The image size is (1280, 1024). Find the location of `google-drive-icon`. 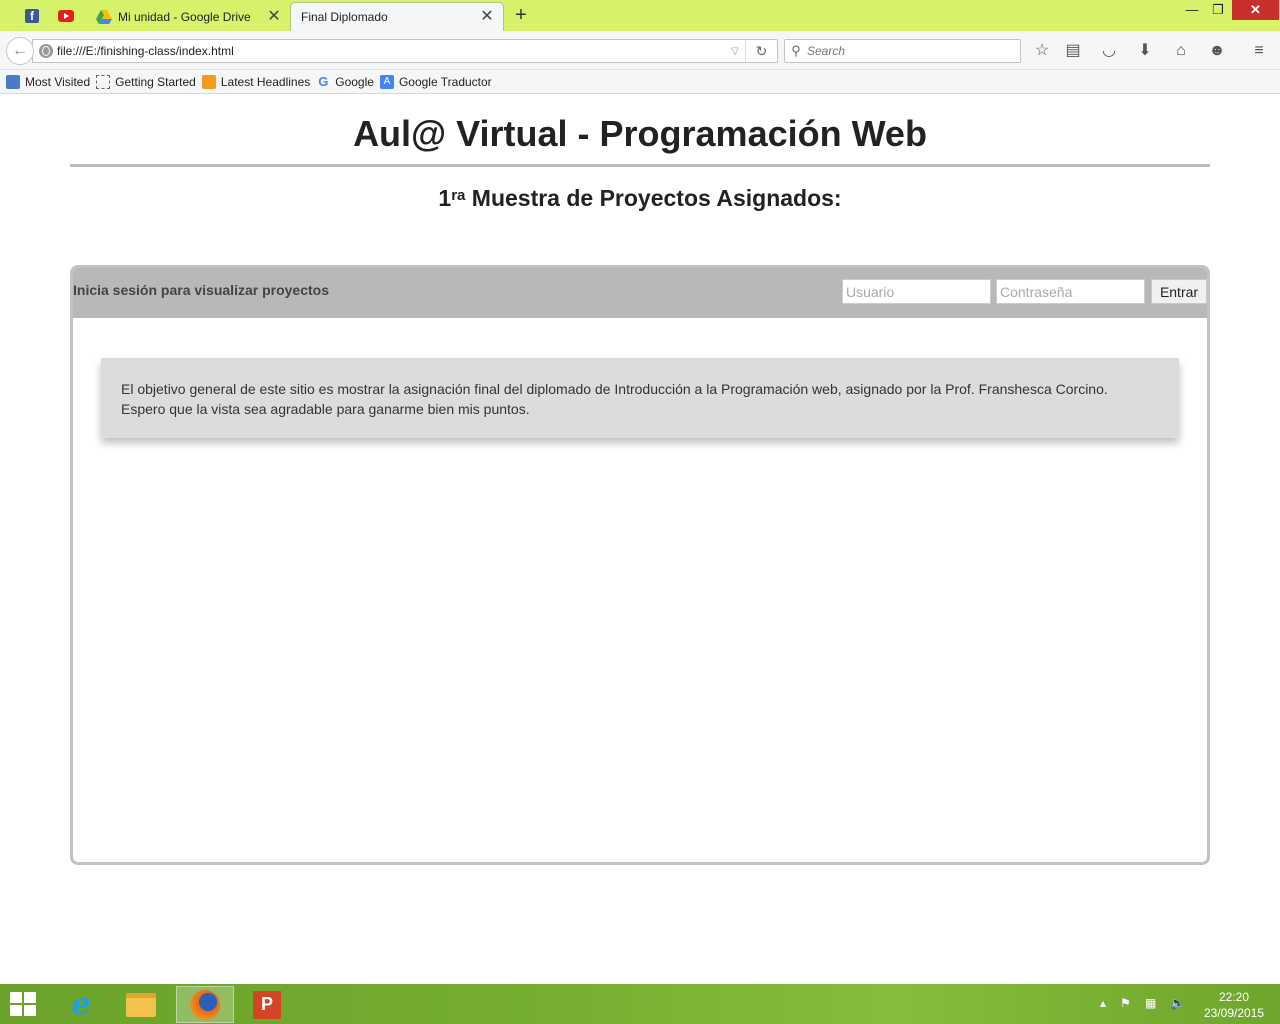

google-drive-icon is located at coordinates (104, 16).